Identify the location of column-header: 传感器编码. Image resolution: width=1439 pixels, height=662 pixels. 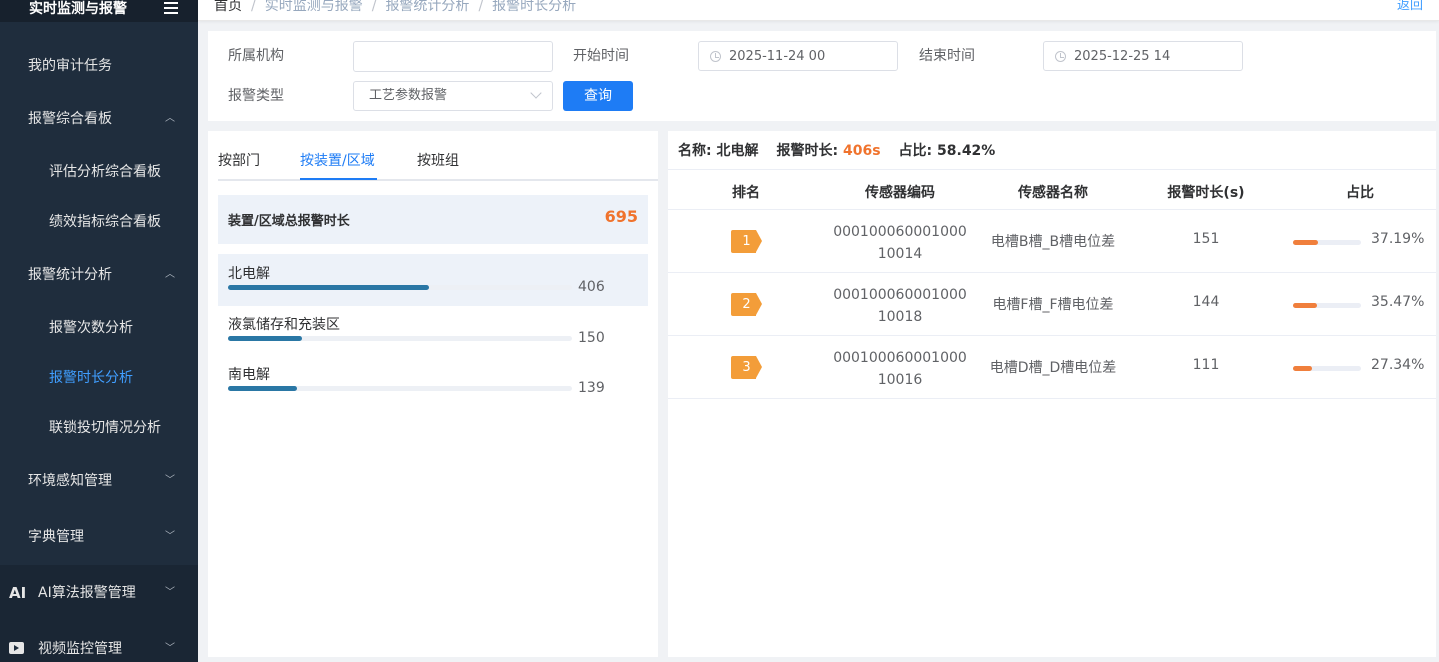
(900, 193).